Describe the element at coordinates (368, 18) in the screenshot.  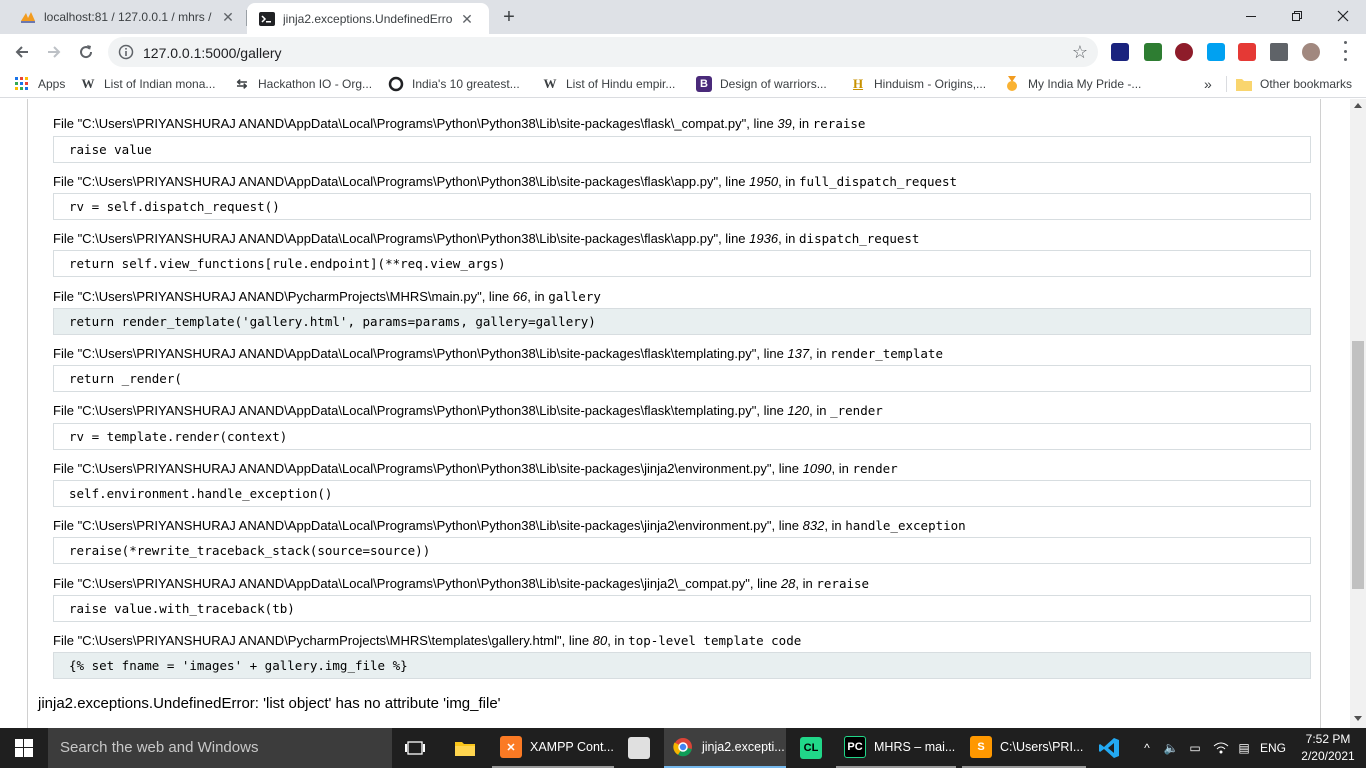
I see `tab-jinja-error: jinja2.exceptions.UndefinedError ✕` at that location.